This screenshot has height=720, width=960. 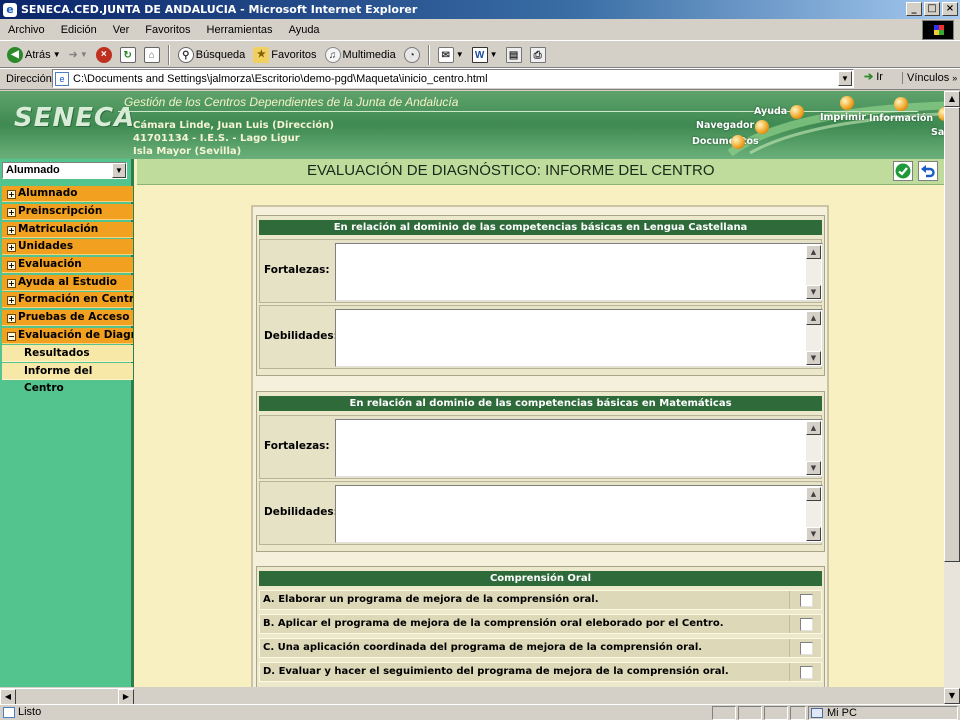 I want to click on documents-orb-icon, so click(x=738, y=142).